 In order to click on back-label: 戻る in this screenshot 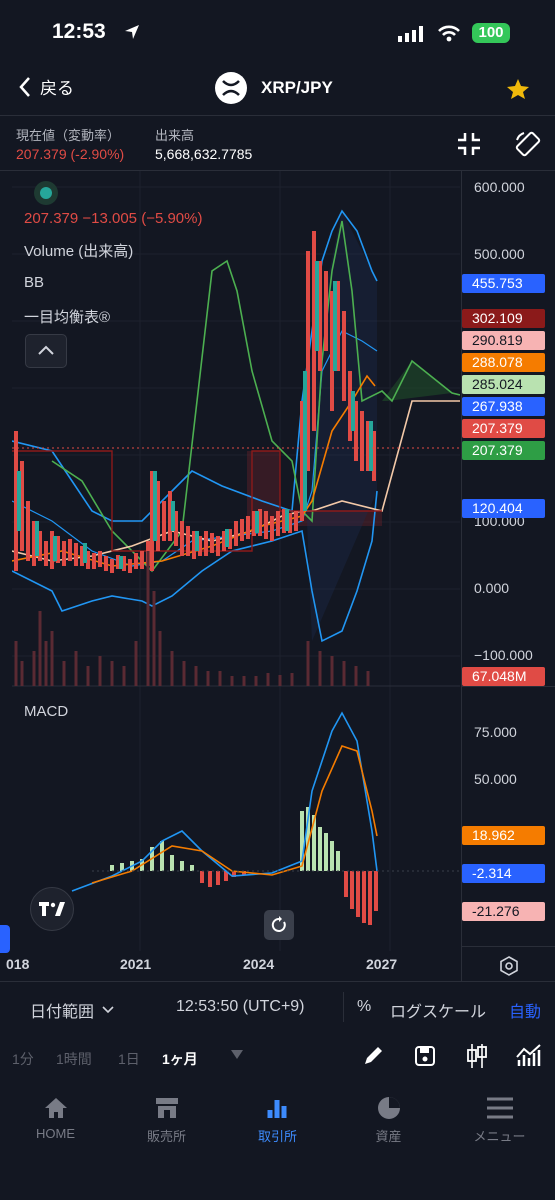, I will do `click(57, 88)`.